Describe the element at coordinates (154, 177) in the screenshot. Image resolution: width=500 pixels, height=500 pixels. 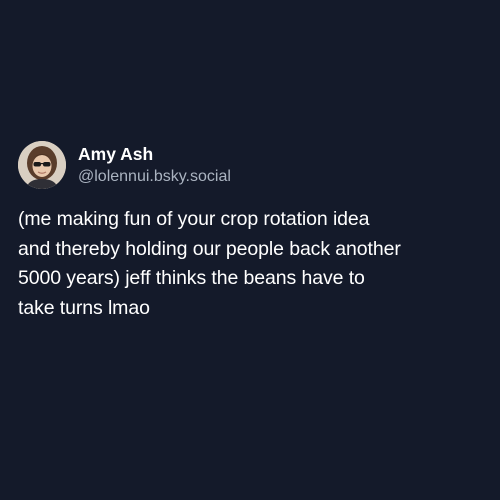
I see `author-handle: @lolennui.bsky.social` at that location.